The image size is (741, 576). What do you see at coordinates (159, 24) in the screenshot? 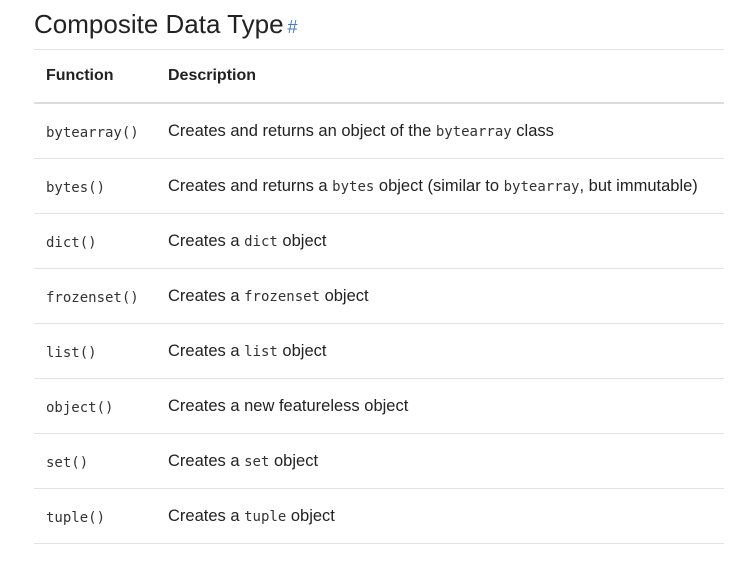
I see `heading-title: Composite Data Type` at bounding box center [159, 24].